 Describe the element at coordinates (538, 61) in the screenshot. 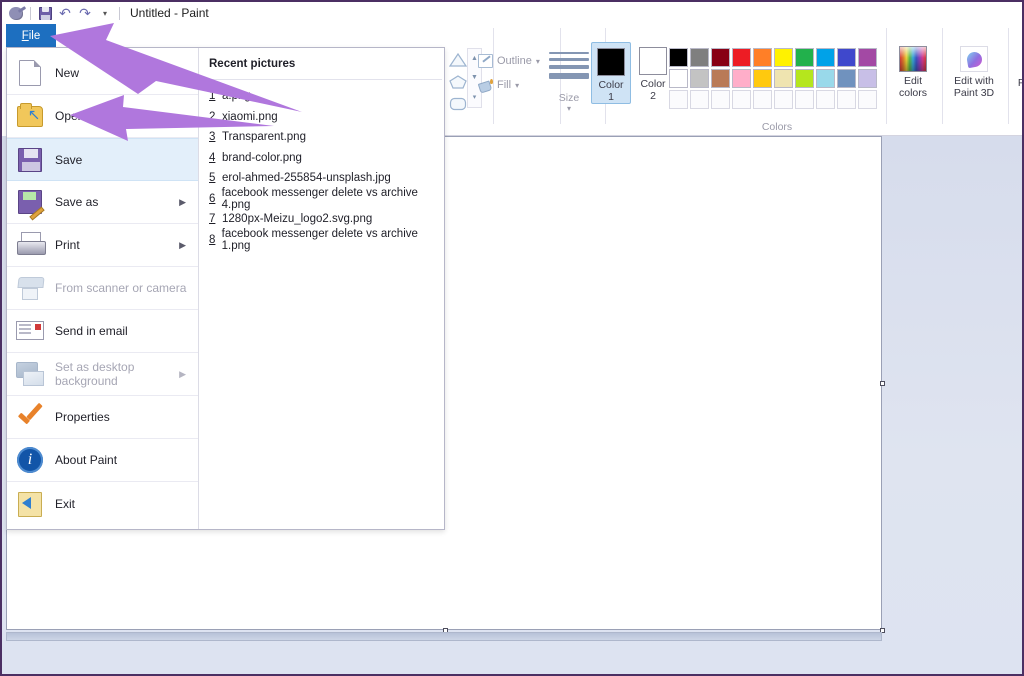

I see `outline-caret-icon: ▾` at that location.